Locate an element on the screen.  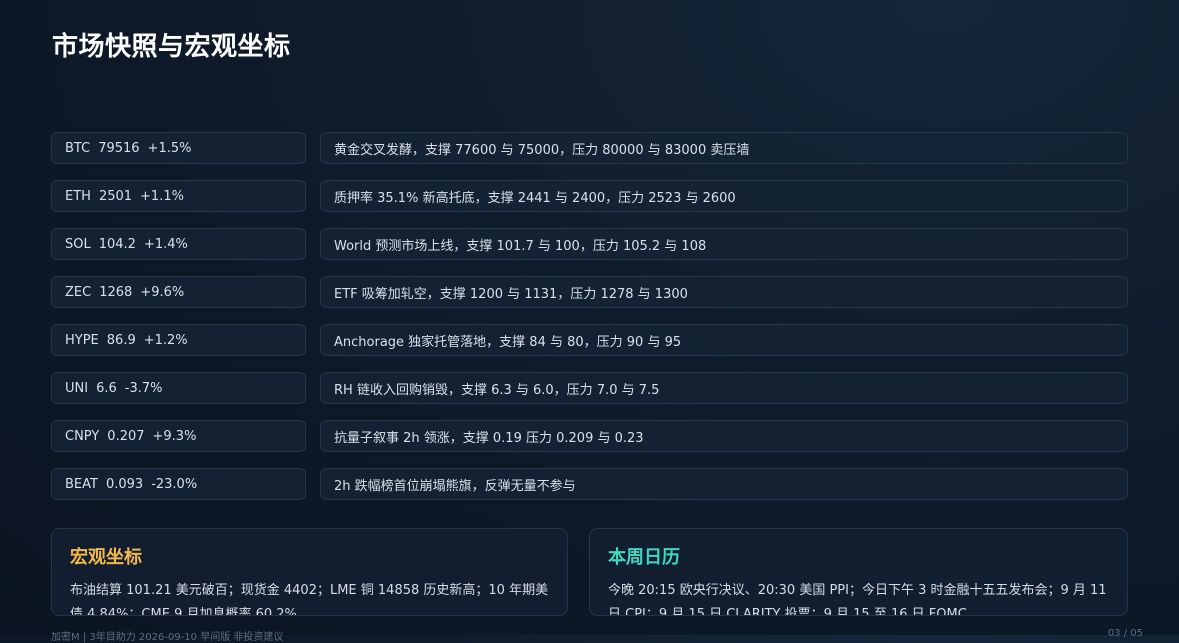
ticker-price: 2501 is located at coordinates (115, 196).